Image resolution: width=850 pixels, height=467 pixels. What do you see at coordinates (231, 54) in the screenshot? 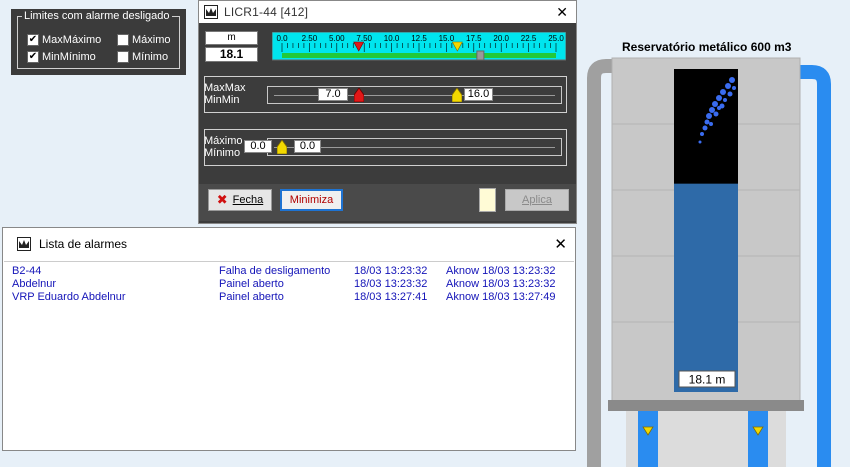
I see `value-display: 18.1` at bounding box center [231, 54].